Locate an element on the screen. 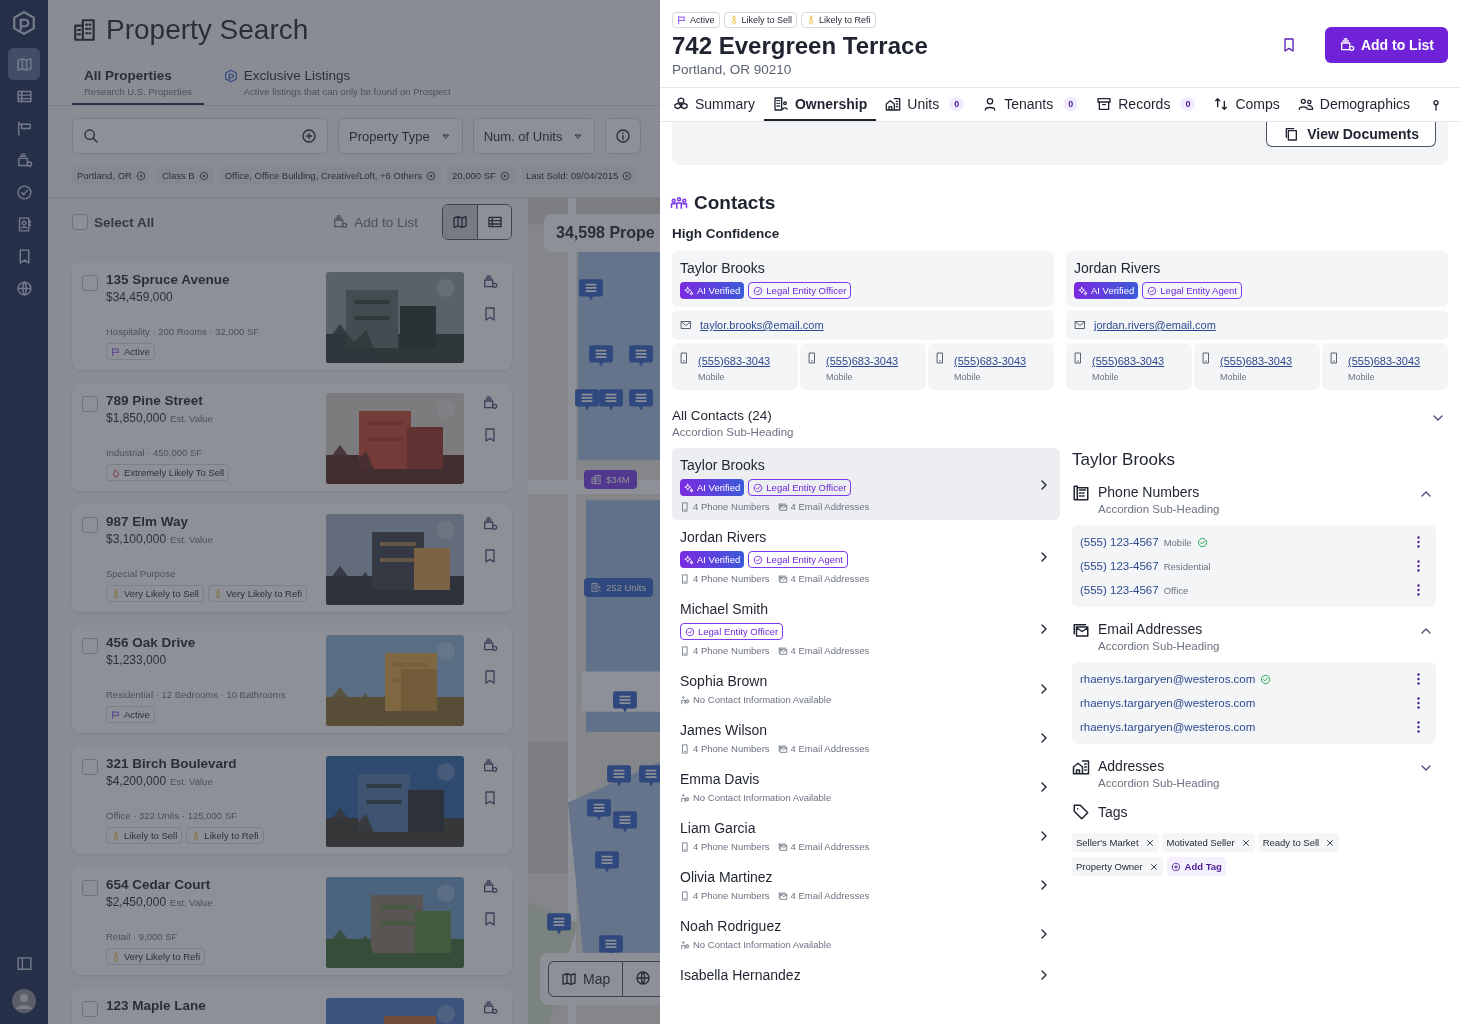  detail-tab: Summary is located at coordinates (714, 104).